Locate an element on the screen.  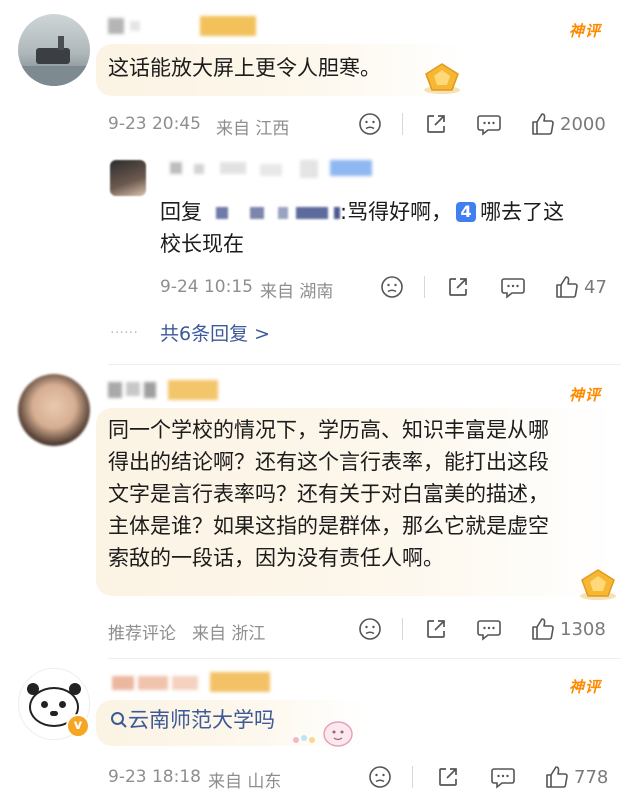
comment-location: 来自 江西 is located at coordinates (253, 129).